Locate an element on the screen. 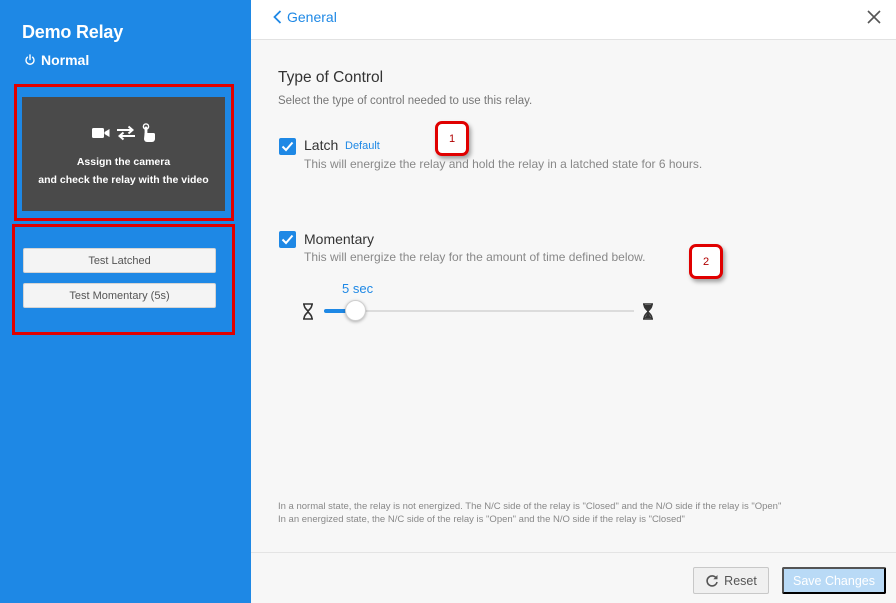  latch-checkbox is located at coordinates (287, 146).